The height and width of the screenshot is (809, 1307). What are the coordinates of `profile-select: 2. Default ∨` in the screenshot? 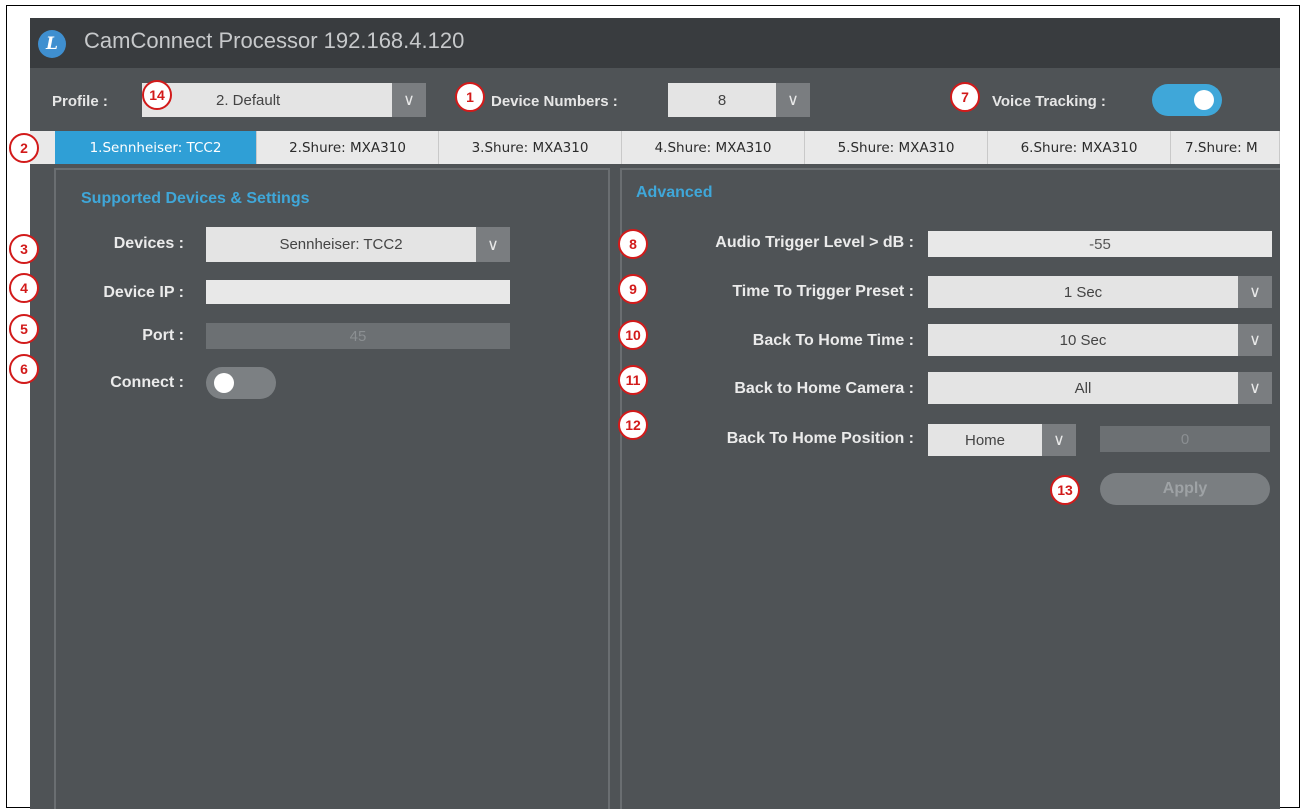 It's located at (284, 100).